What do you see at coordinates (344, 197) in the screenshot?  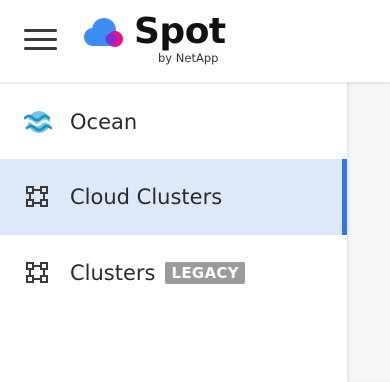 I see `active-indicator` at bounding box center [344, 197].